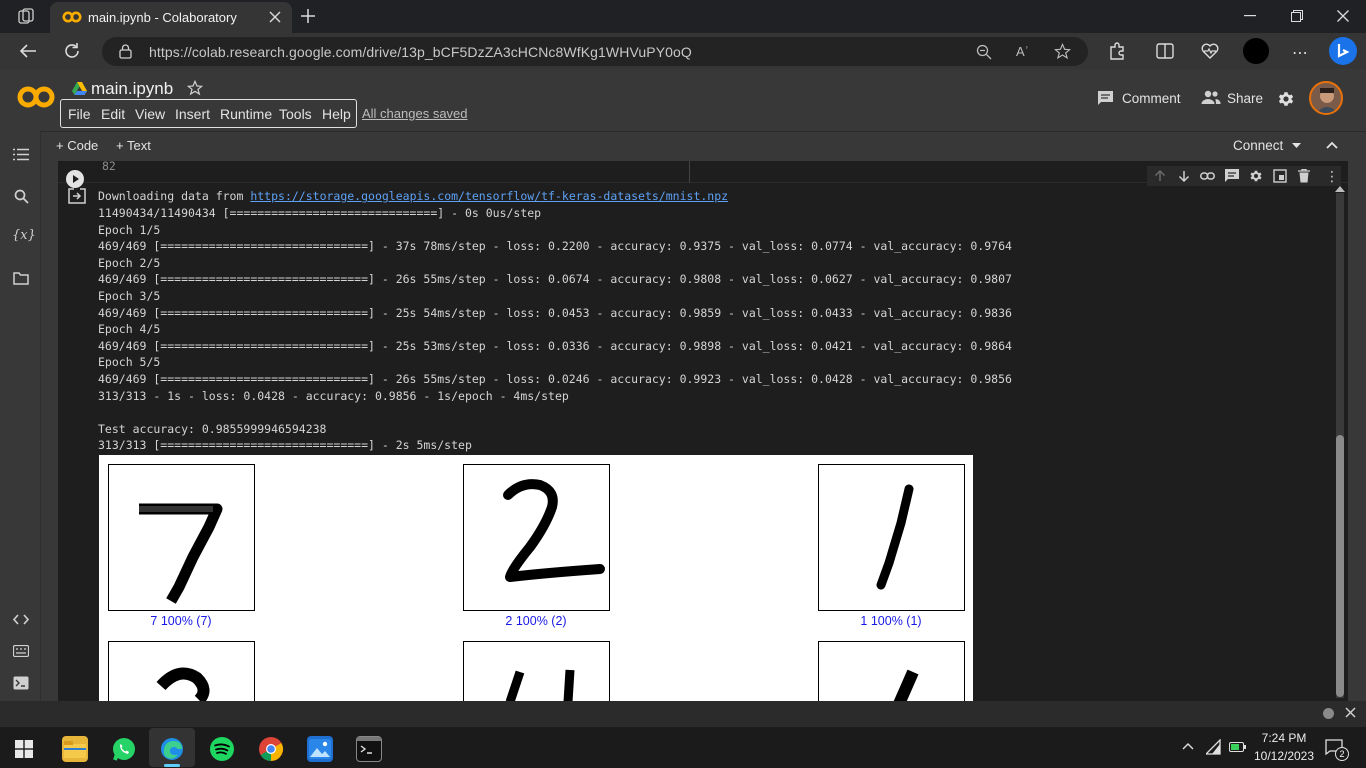 The image size is (1366, 768). Describe the element at coordinates (174, 196) in the screenshot. I see `download-prefix: Downloading data from` at that location.